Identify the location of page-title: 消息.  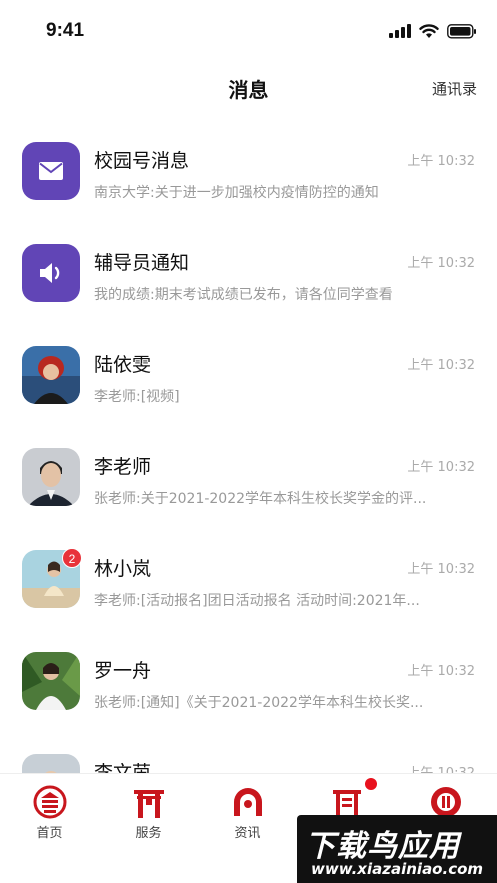
(248, 90).